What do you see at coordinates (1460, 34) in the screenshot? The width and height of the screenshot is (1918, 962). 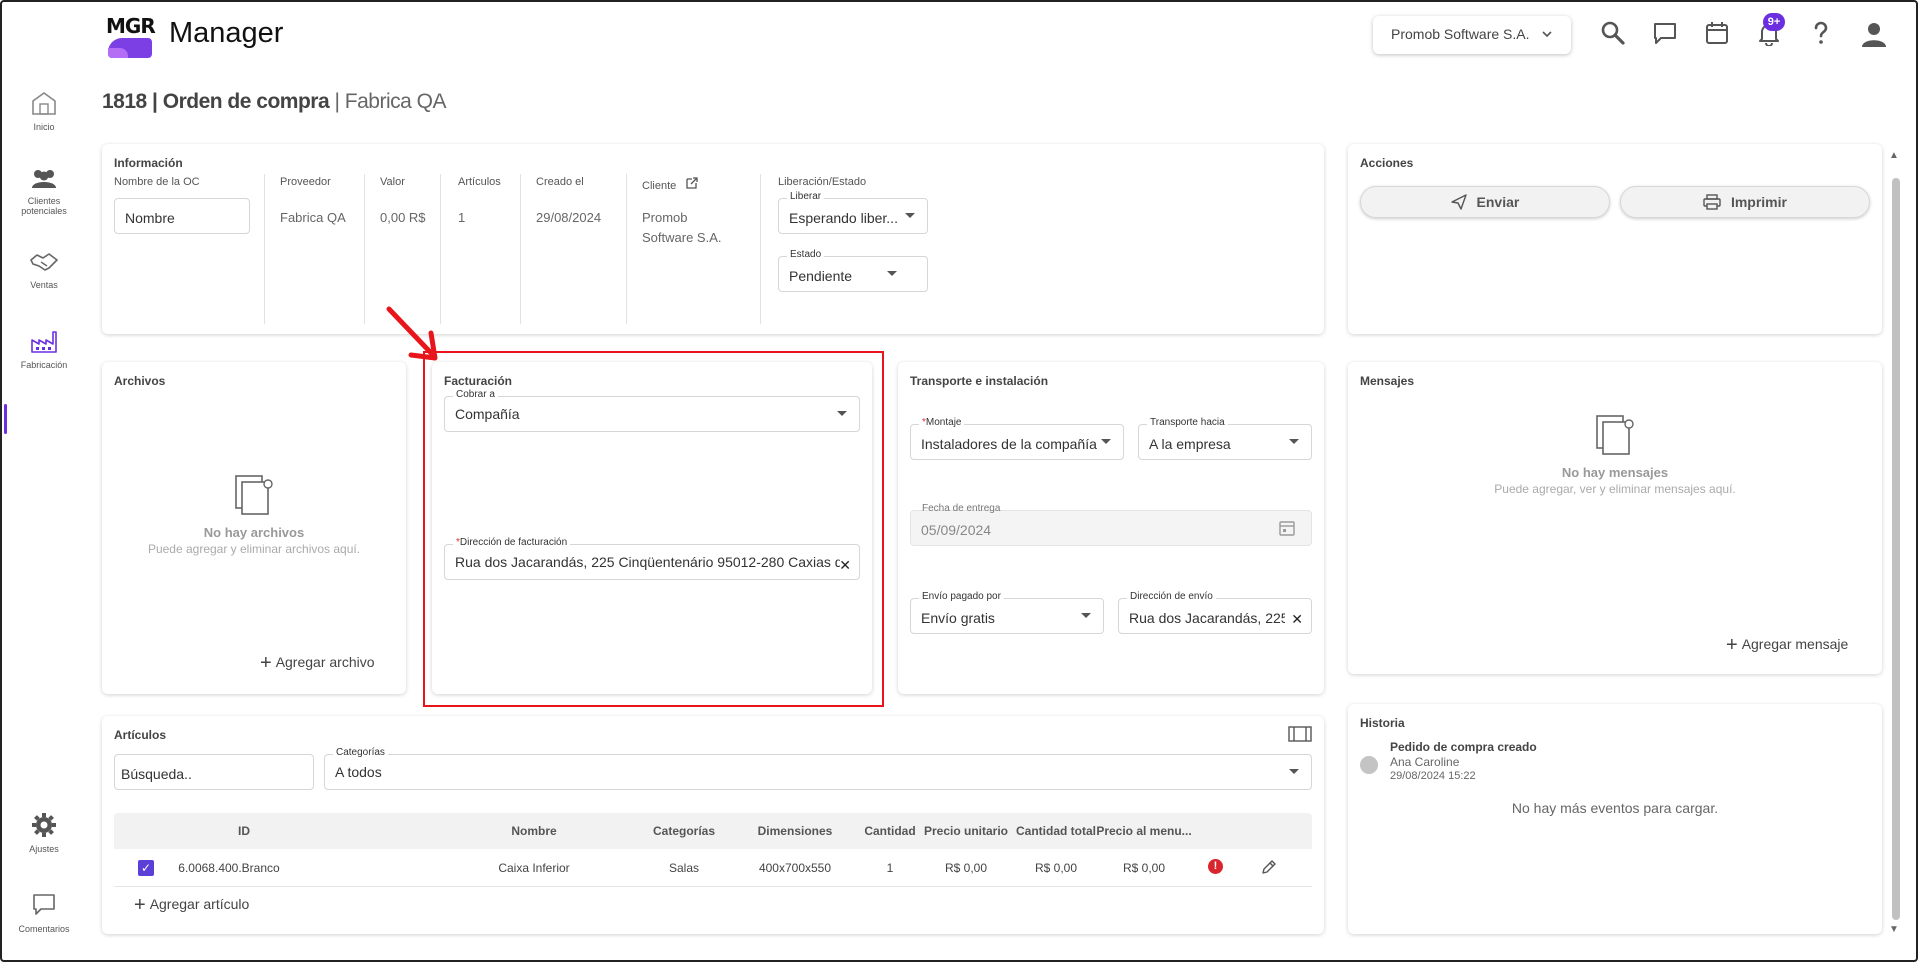 I see `company-name: Promob Software S.A.` at bounding box center [1460, 34].